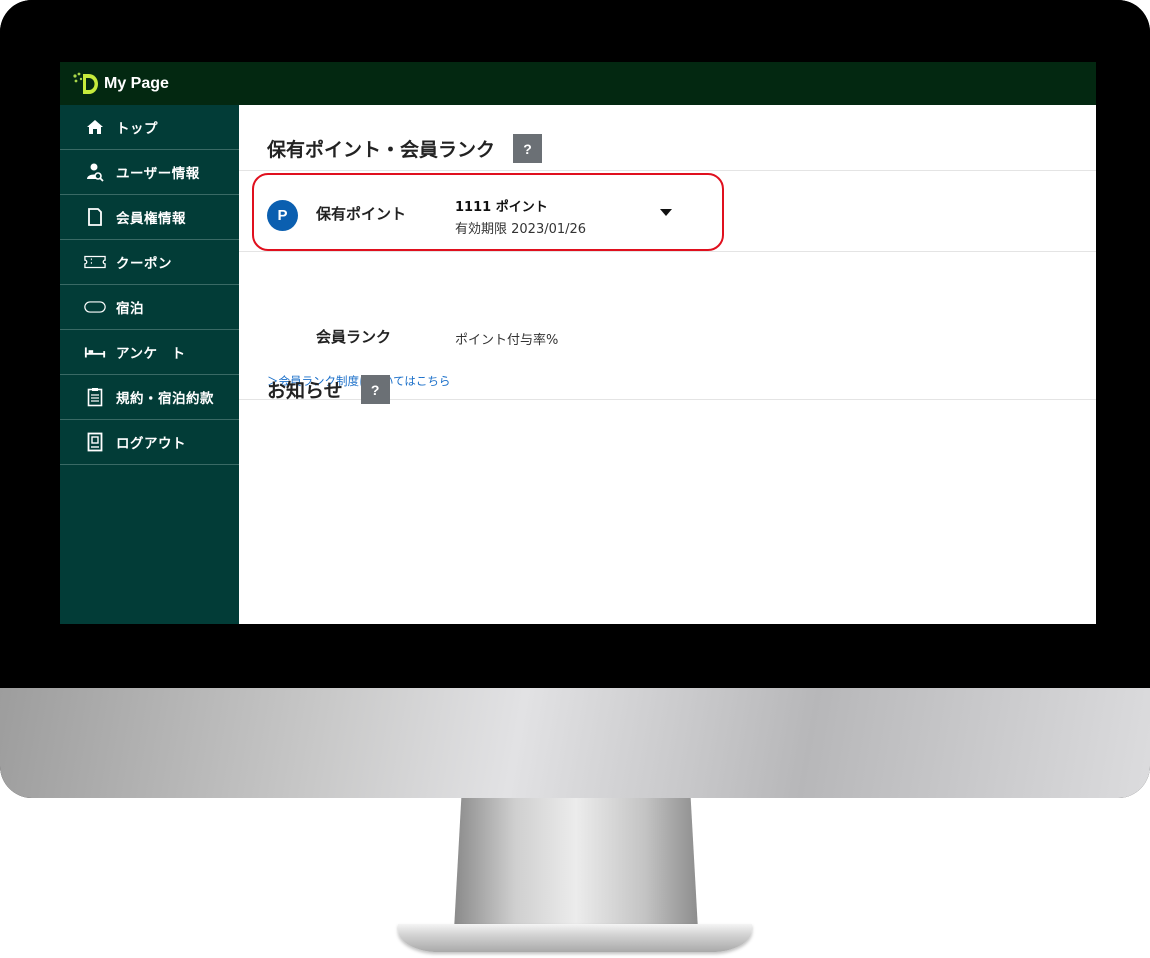  What do you see at coordinates (282, 215) in the screenshot?
I see `points-badge-icon: P` at bounding box center [282, 215].